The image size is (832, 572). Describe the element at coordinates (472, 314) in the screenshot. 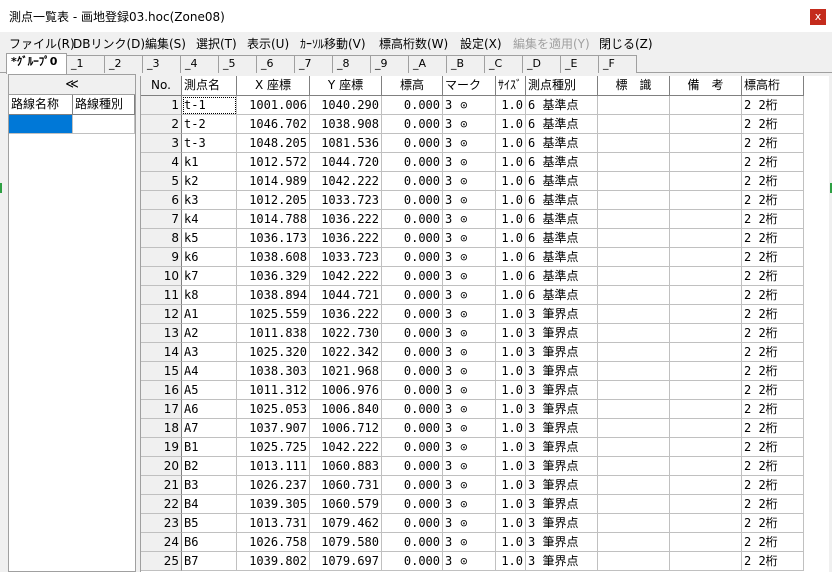

I see `table-row: 12 A1 1025.559 1036.222 0.000 3 ⊙ 1.0 3 筆界点 2 2桁` at that location.